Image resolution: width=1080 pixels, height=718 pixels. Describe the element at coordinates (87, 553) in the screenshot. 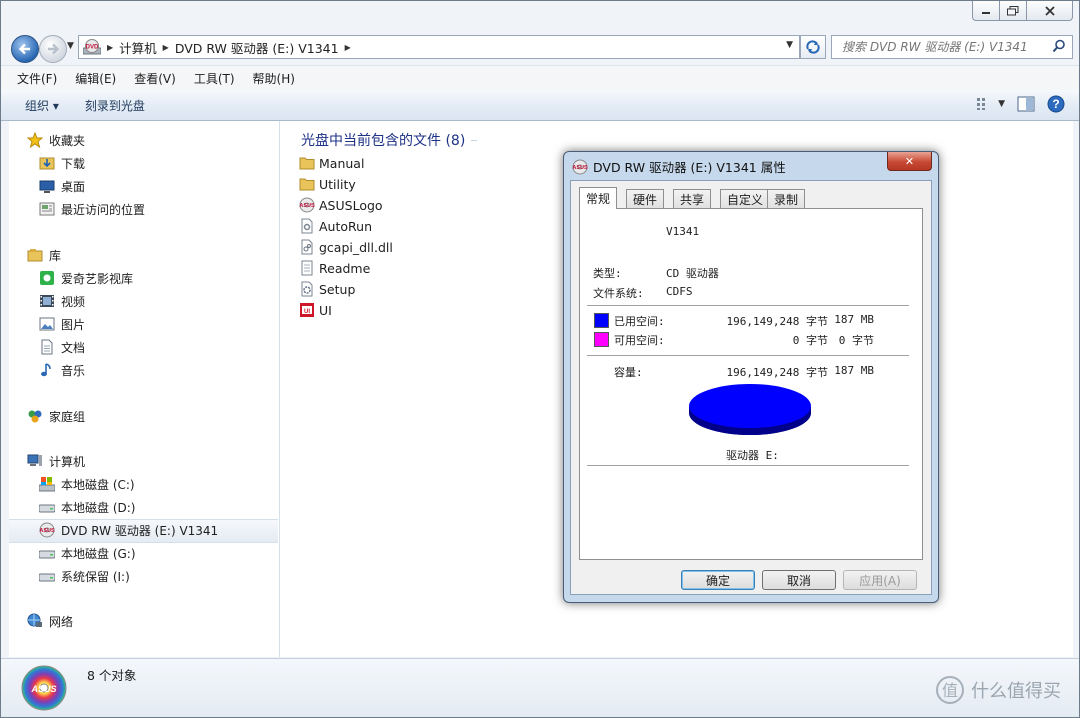

I see `nav-item-drive-g: 本地磁盘 (G:)` at that location.